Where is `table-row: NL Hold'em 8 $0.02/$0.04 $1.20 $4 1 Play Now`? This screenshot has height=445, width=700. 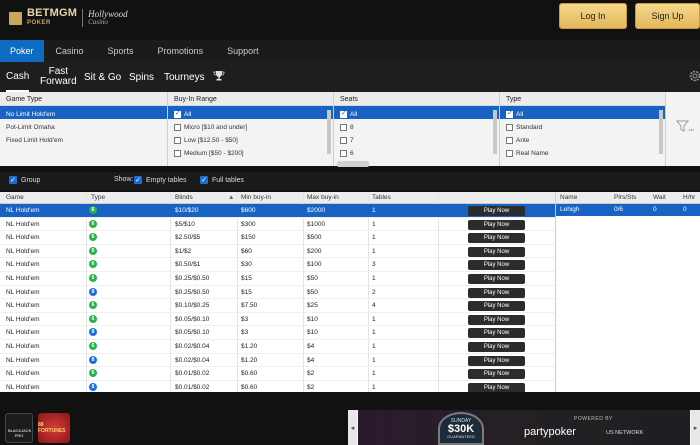 table-row: NL Hold'em 8 $0.02/$0.04 $1.20 $4 1 Play Now is located at coordinates (277, 361).